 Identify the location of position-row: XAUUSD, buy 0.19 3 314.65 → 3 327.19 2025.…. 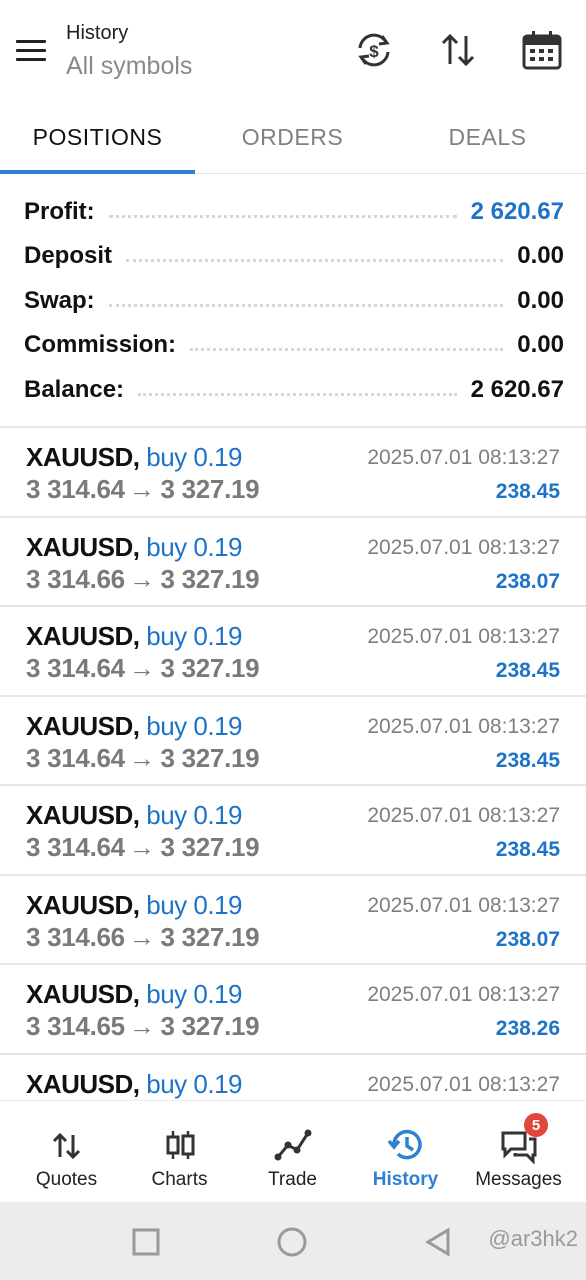
(293, 1010).